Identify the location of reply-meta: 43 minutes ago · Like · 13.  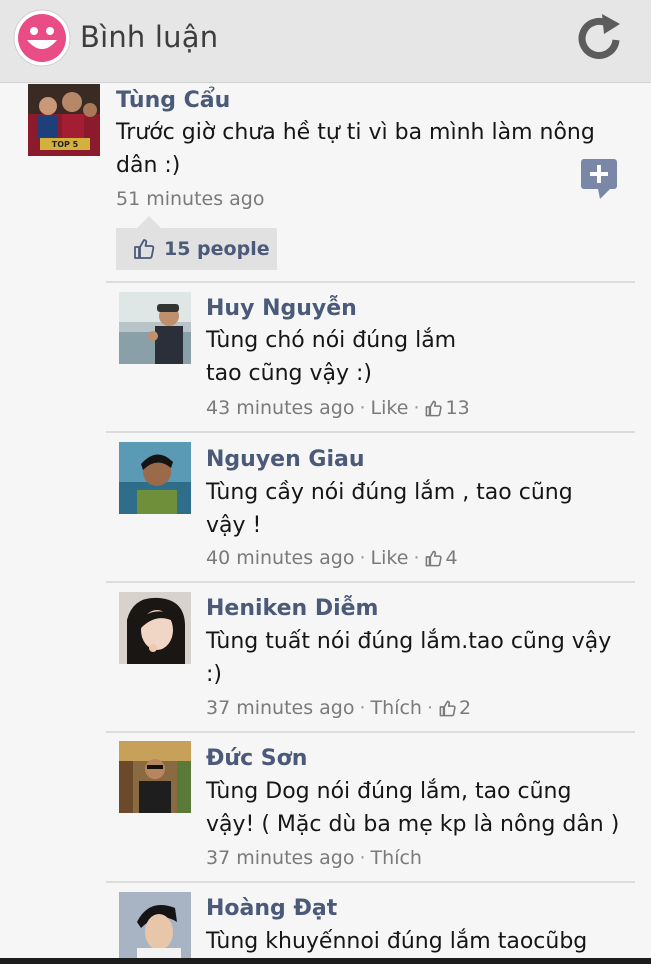
(338, 408).